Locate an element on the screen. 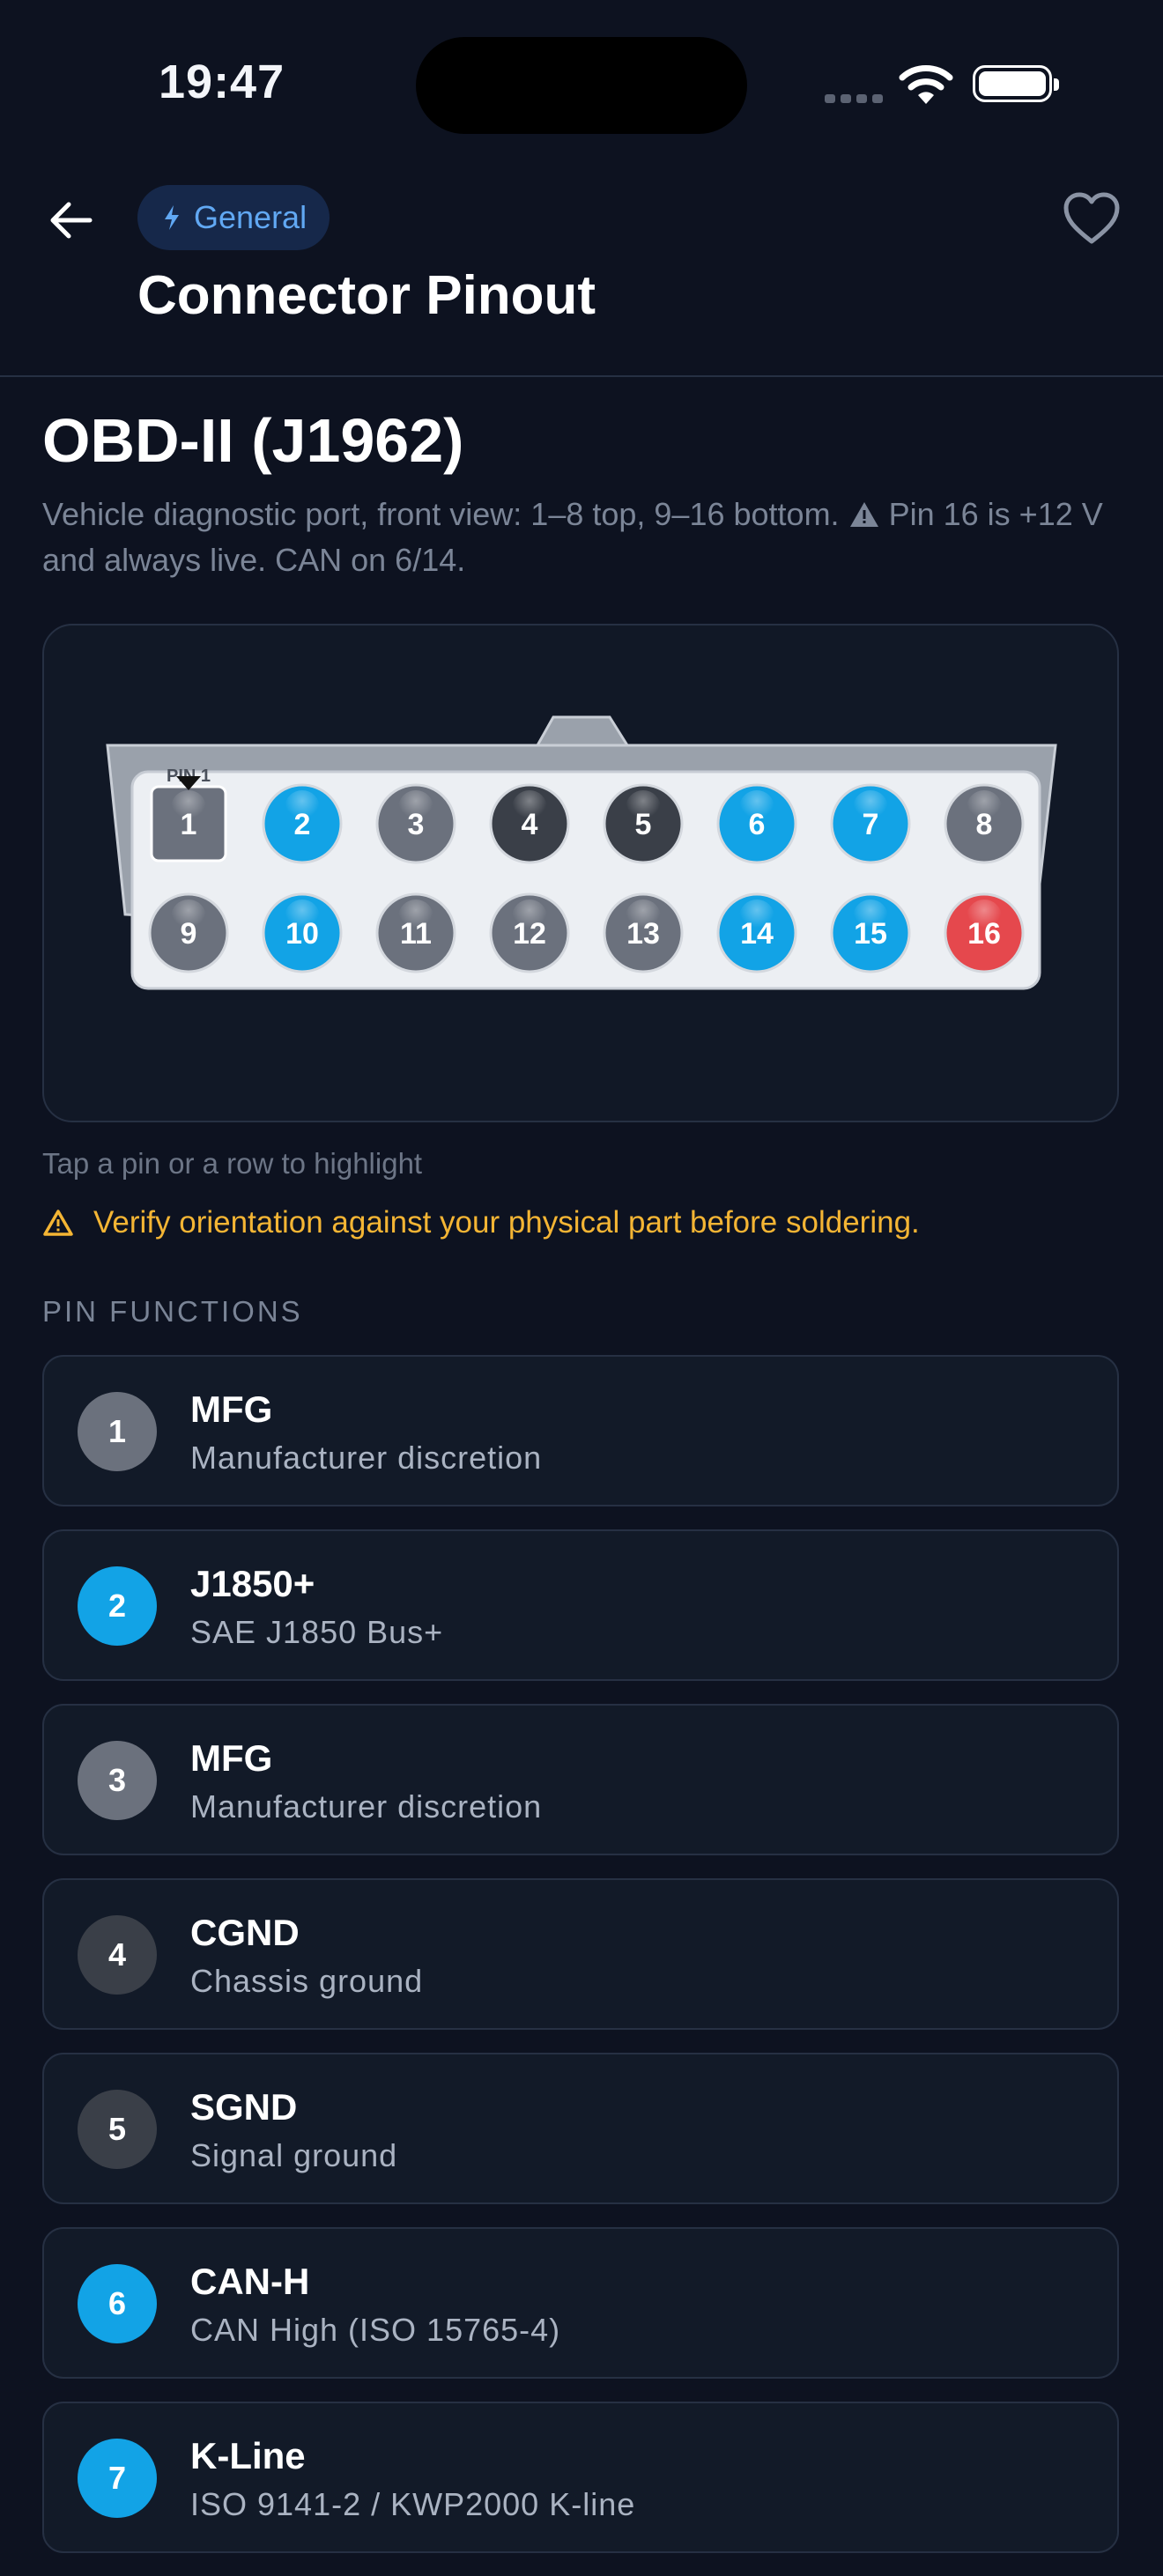  connector-pin-label: 13 is located at coordinates (643, 934).